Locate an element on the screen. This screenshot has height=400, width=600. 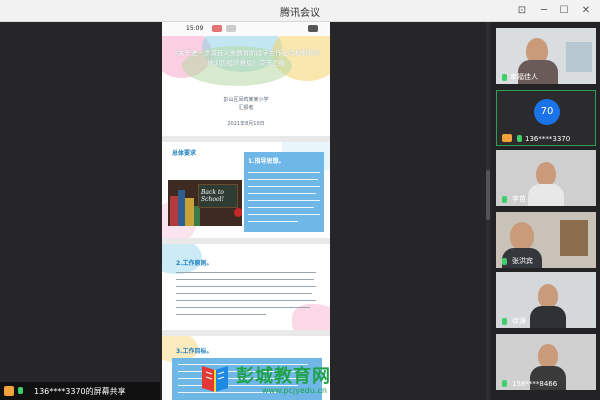
battery-icon is located at coordinates (313, 28).